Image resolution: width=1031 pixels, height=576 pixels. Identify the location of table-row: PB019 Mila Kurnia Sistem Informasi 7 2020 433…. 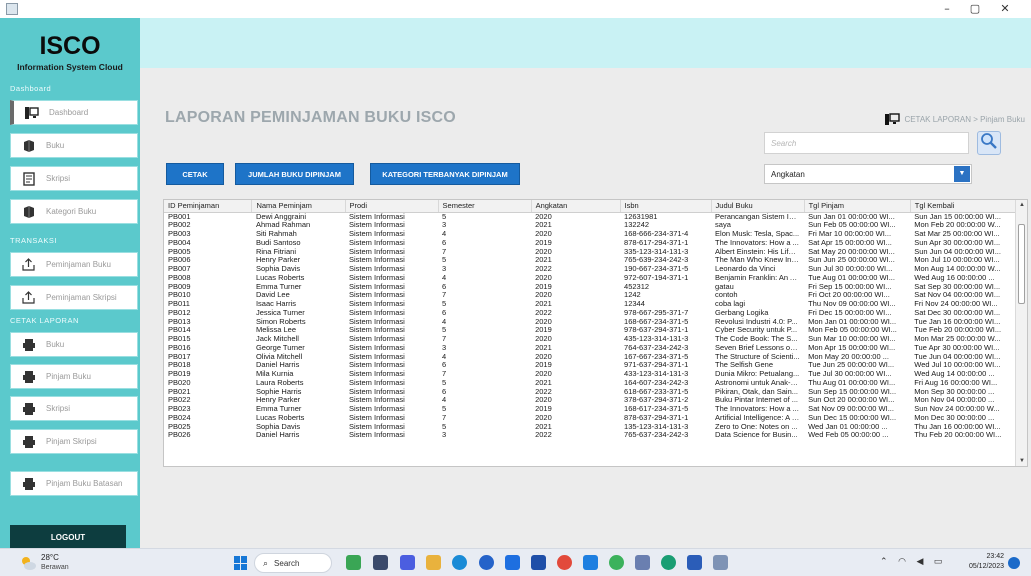
(590, 374).